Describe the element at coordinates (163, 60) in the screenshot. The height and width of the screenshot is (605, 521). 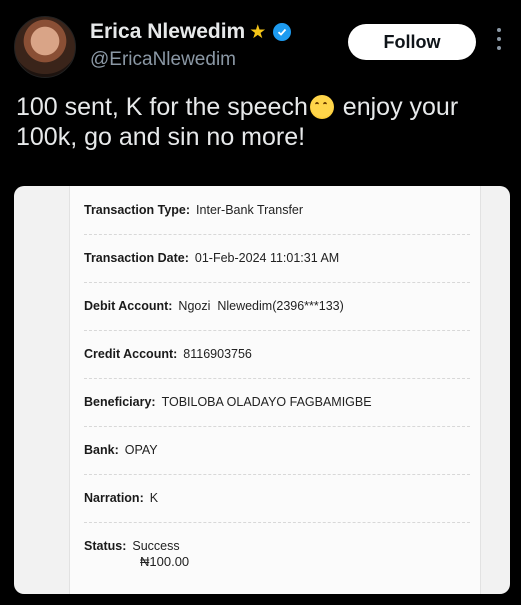
I see `user-handle: @EricaNlewedim` at that location.